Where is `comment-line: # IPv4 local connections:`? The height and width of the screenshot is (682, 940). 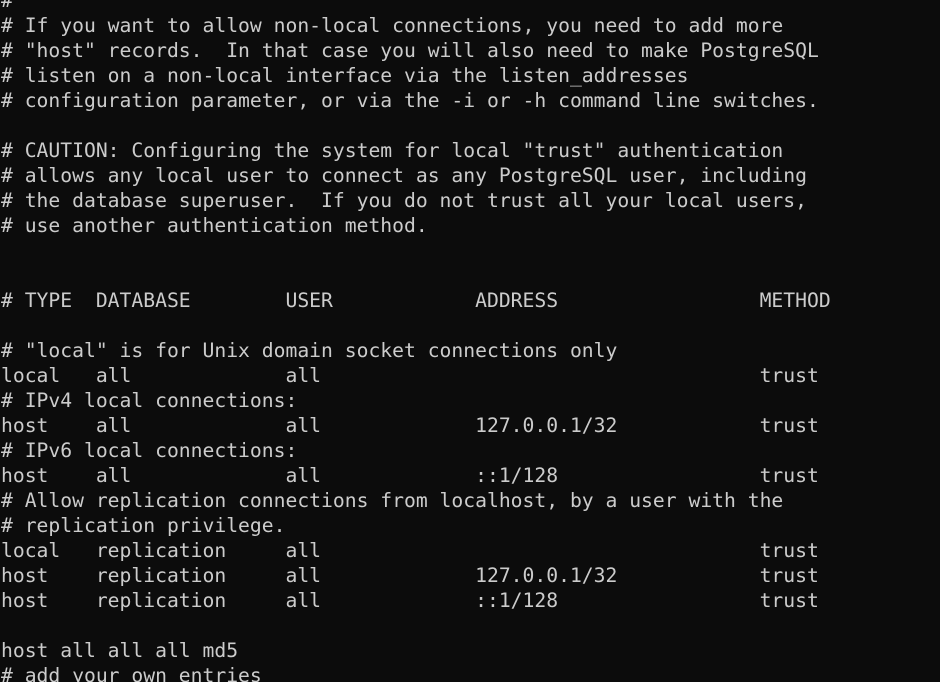 comment-line: # IPv4 local connections: is located at coordinates (149, 400).